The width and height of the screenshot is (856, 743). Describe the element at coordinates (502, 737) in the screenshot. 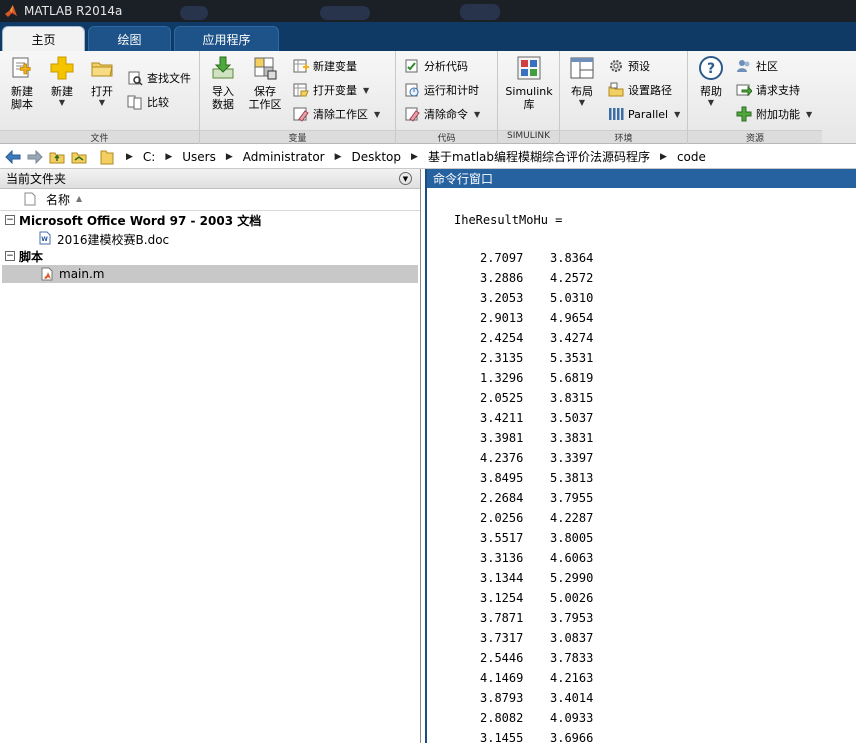

I see `output-value: 3.1455` at that location.